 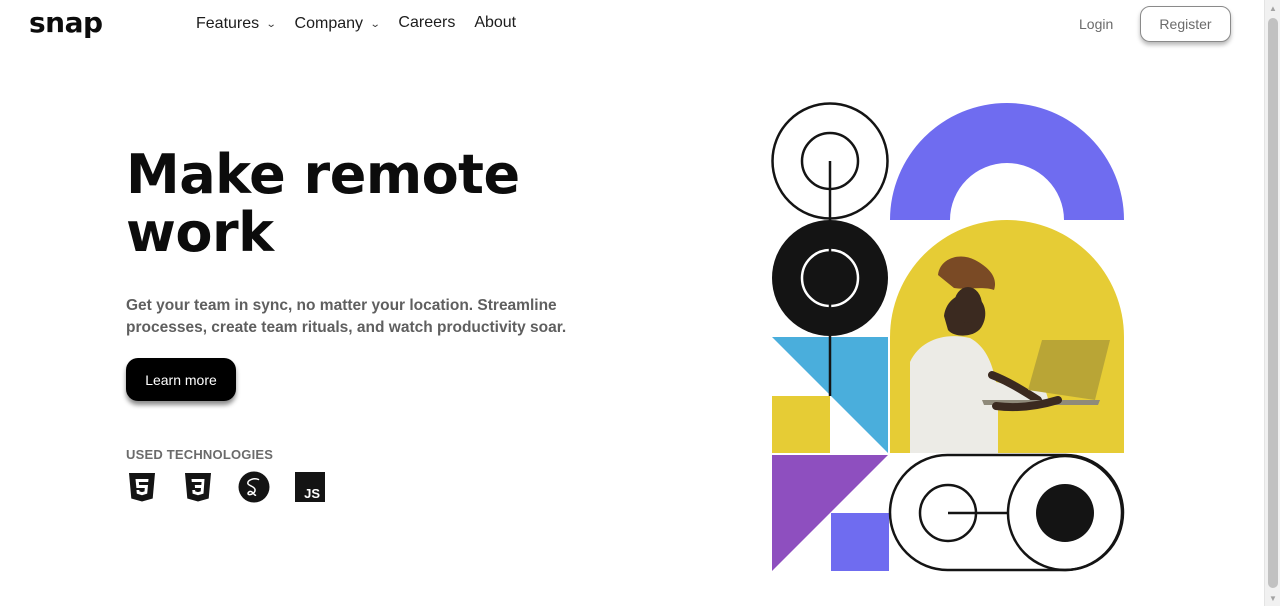 I want to click on nav-item-label: Careers, so click(x=427, y=22).